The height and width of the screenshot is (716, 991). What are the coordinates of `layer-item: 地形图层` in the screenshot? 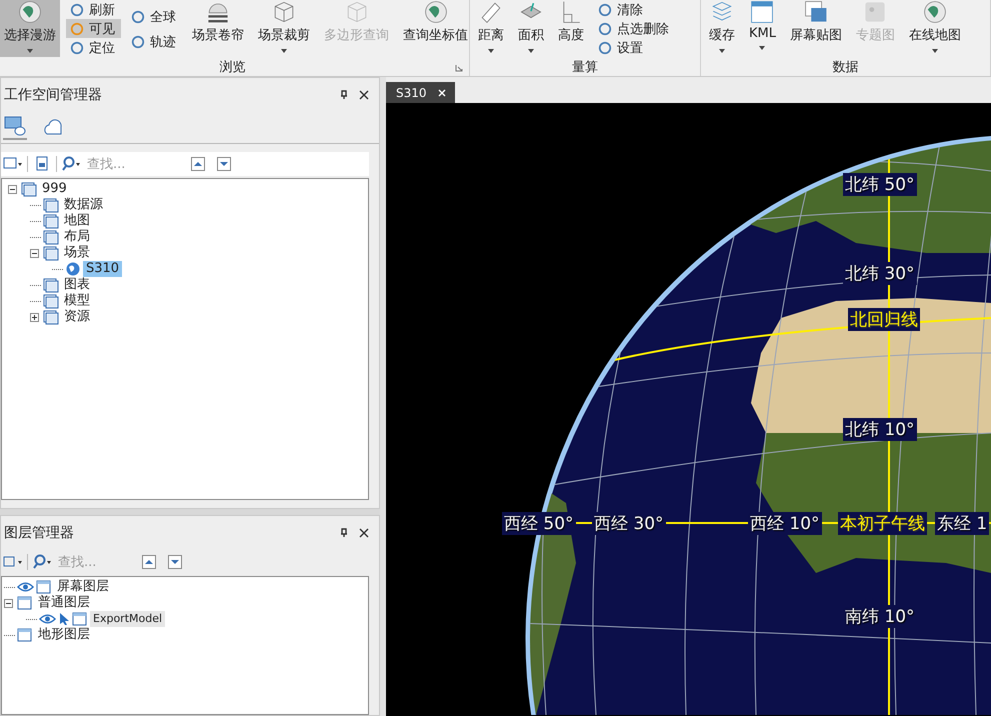 It's located at (64, 635).